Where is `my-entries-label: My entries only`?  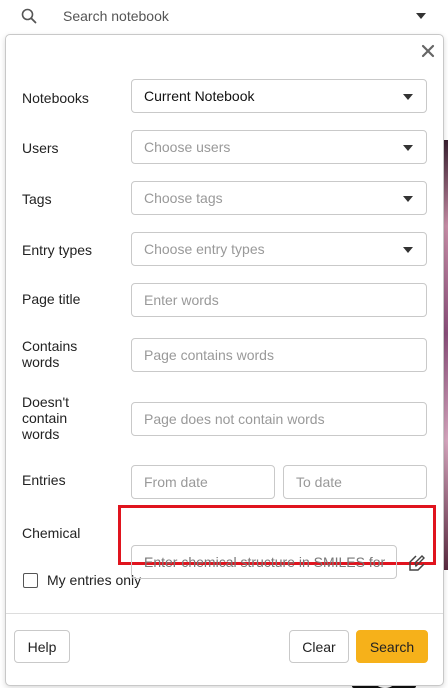 my-entries-label: My entries only is located at coordinates (94, 580).